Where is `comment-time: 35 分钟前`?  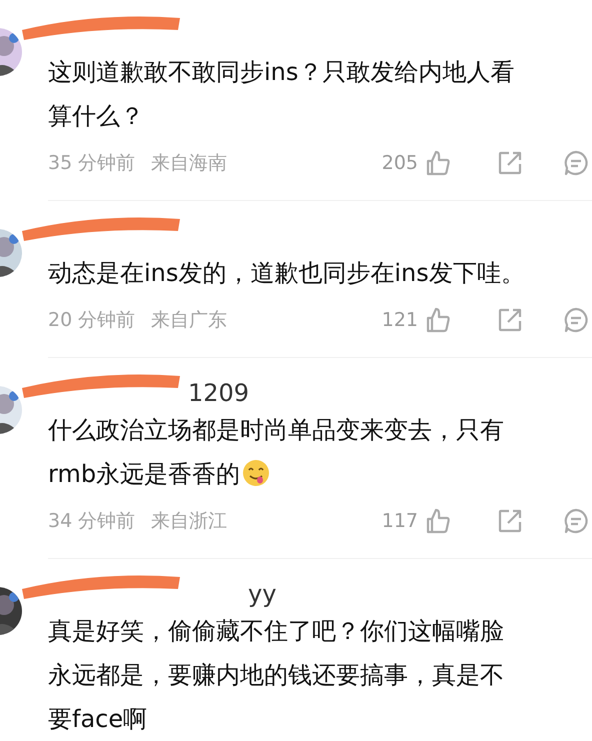
comment-time: 35 分钟前 is located at coordinates (92, 163).